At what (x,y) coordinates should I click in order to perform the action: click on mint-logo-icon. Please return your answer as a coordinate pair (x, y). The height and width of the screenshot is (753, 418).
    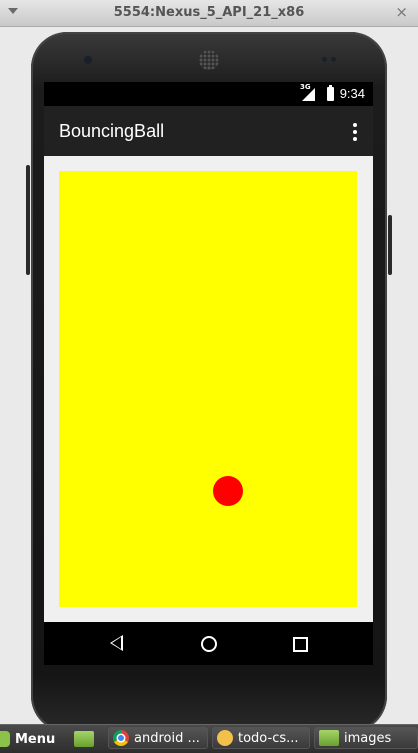
    Looking at the image, I should click on (5, 739).